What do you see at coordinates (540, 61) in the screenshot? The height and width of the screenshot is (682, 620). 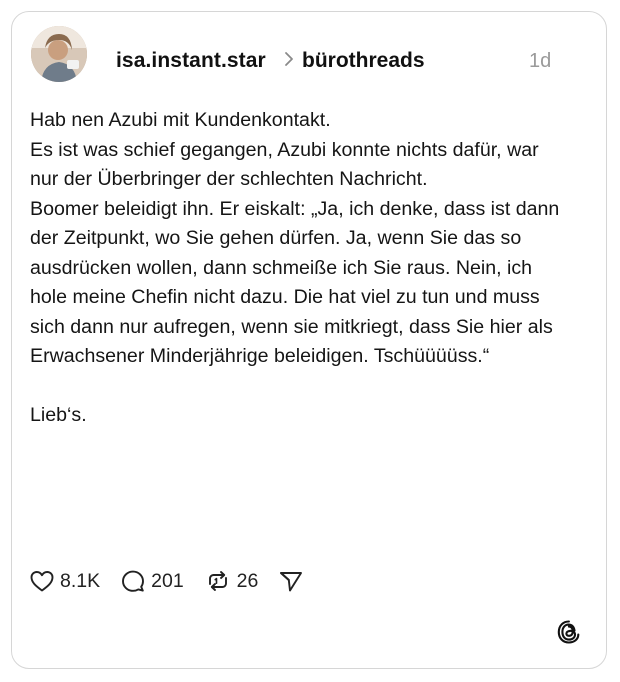 I see `post-timestamp: 1d` at bounding box center [540, 61].